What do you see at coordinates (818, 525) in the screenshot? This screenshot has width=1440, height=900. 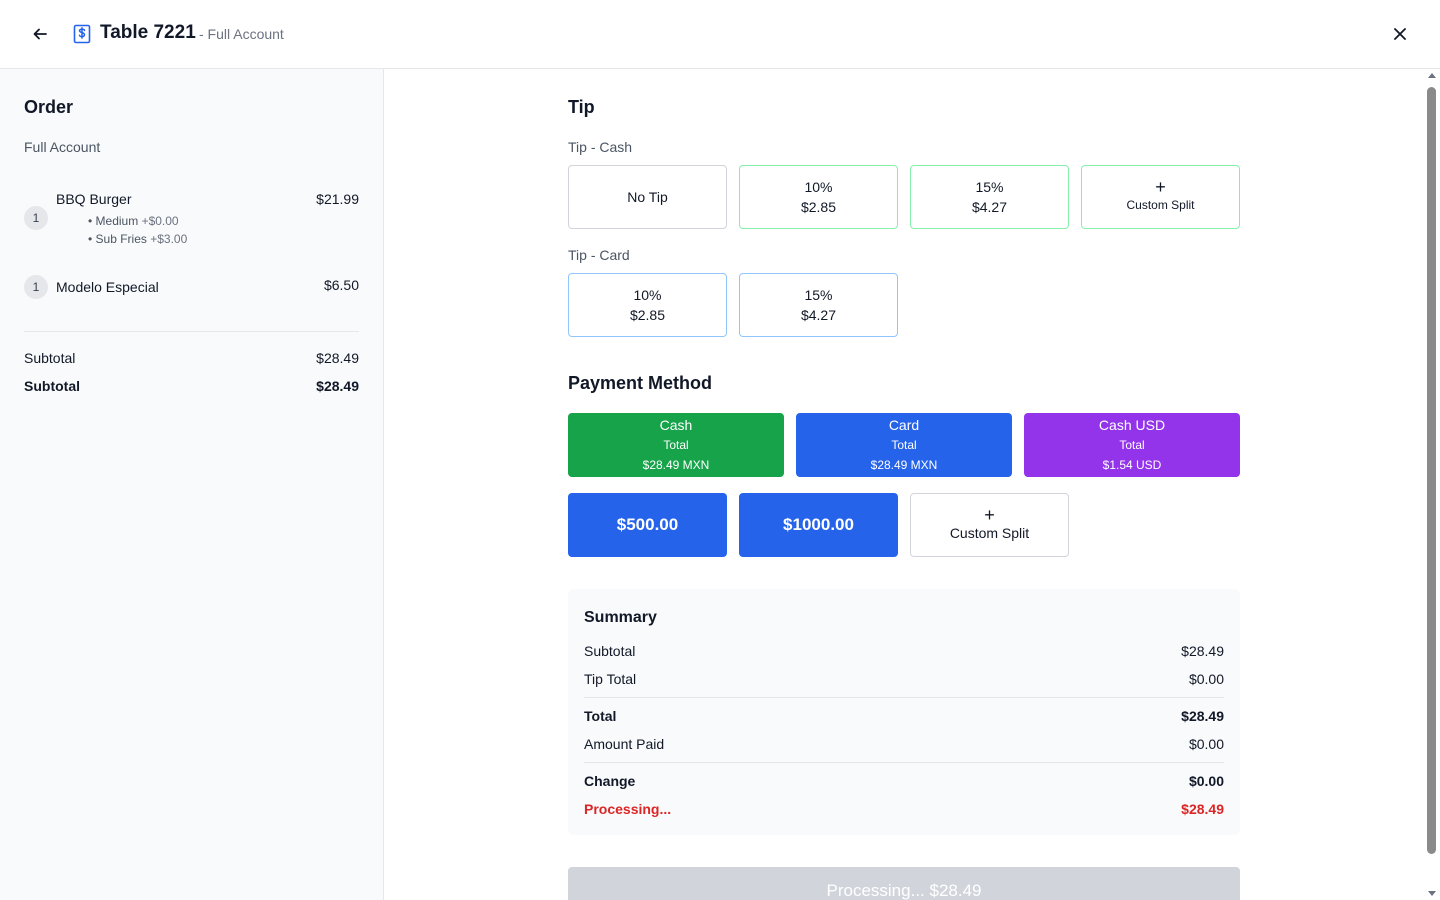 I see `quick-amount-1000-button: $1000.00` at bounding box center [818, 525].